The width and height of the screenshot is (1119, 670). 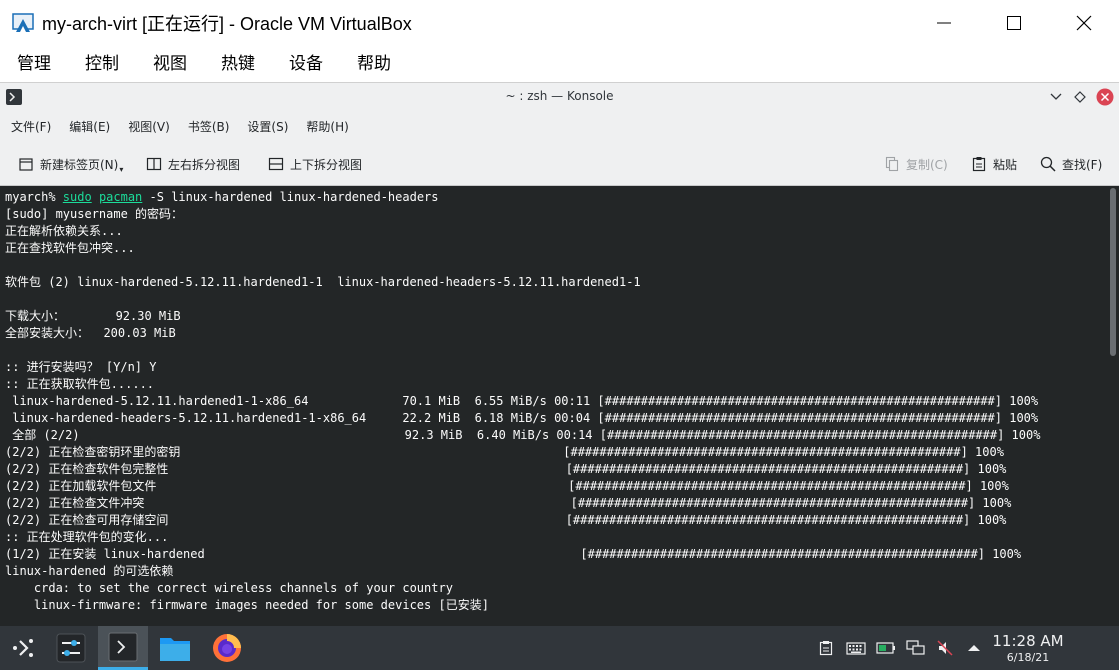 What do you see at coordinates (927, 164) in the screenshot?
I see `copy-label: 复制(C)` at bounding box center [927, 164].